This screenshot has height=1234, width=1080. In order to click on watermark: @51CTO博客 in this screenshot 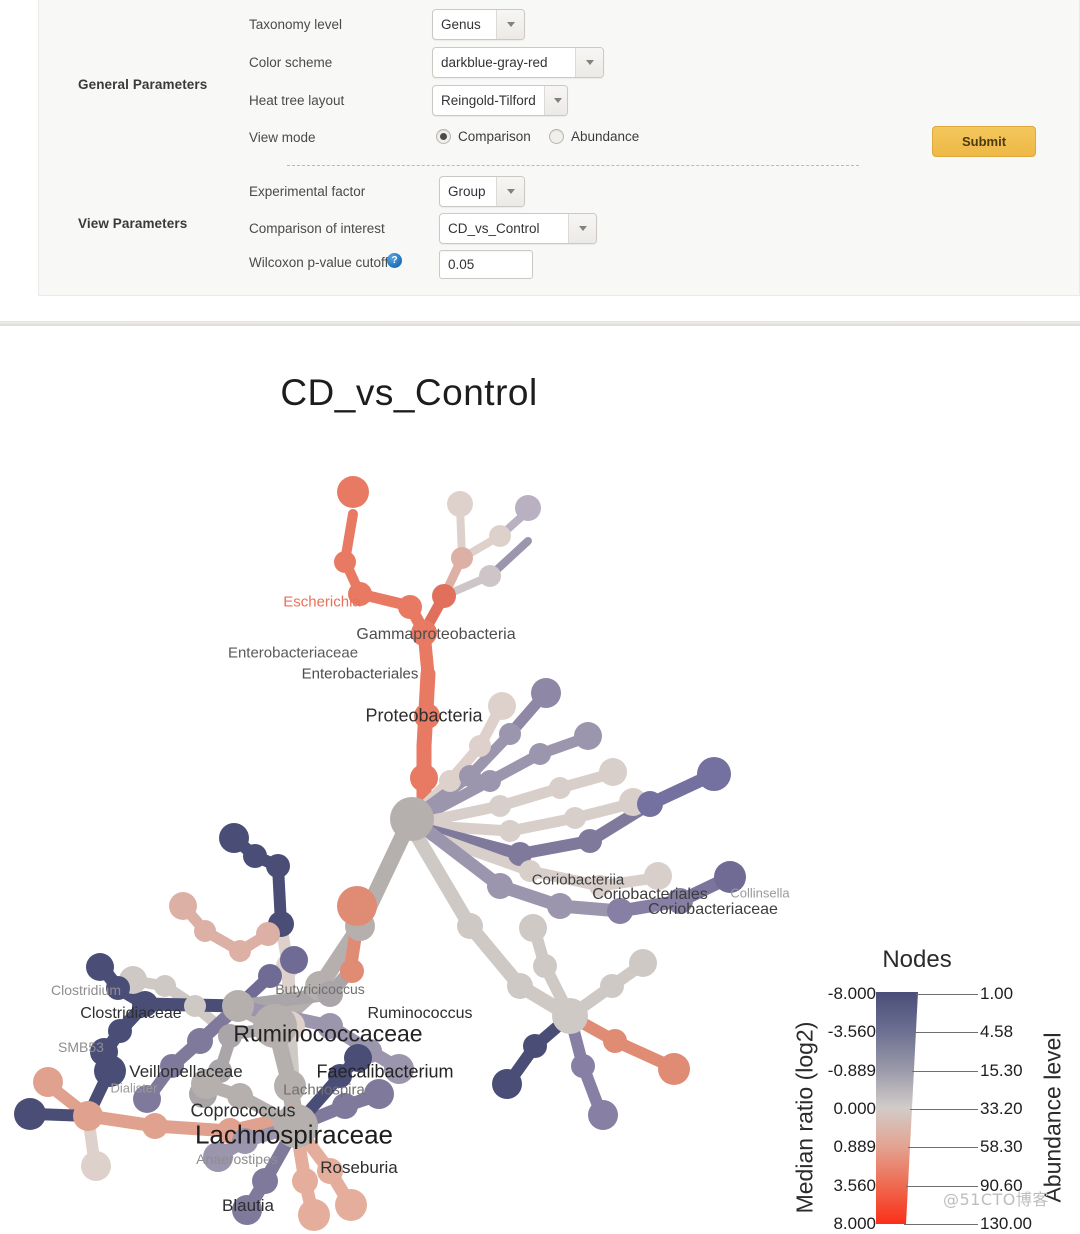, I will do `click(996, 1199)`.